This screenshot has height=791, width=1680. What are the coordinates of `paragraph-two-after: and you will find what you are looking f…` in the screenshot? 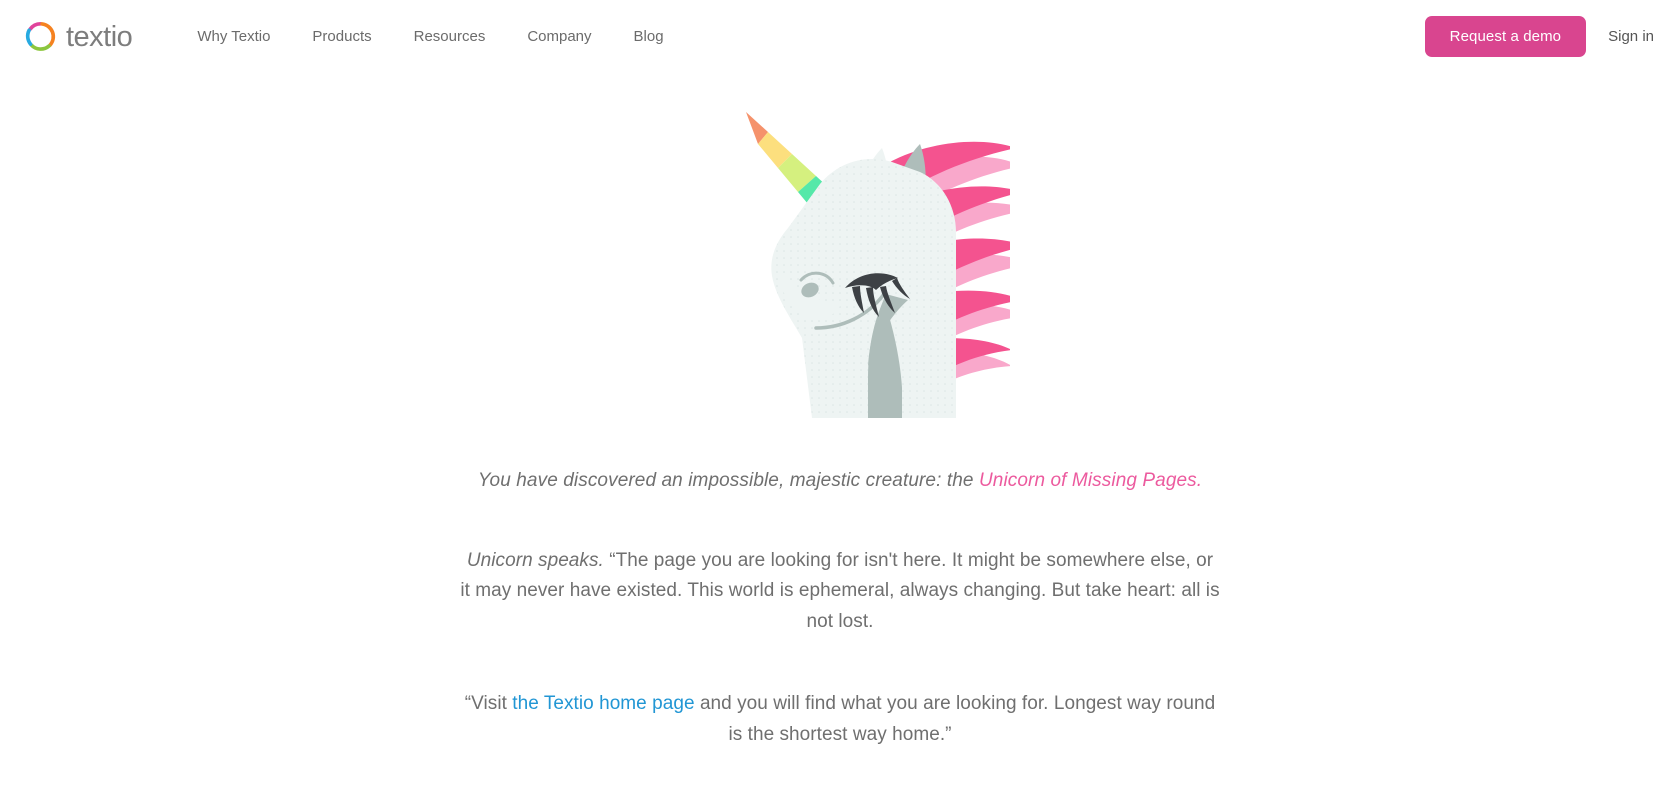 It's located at (955, 718).